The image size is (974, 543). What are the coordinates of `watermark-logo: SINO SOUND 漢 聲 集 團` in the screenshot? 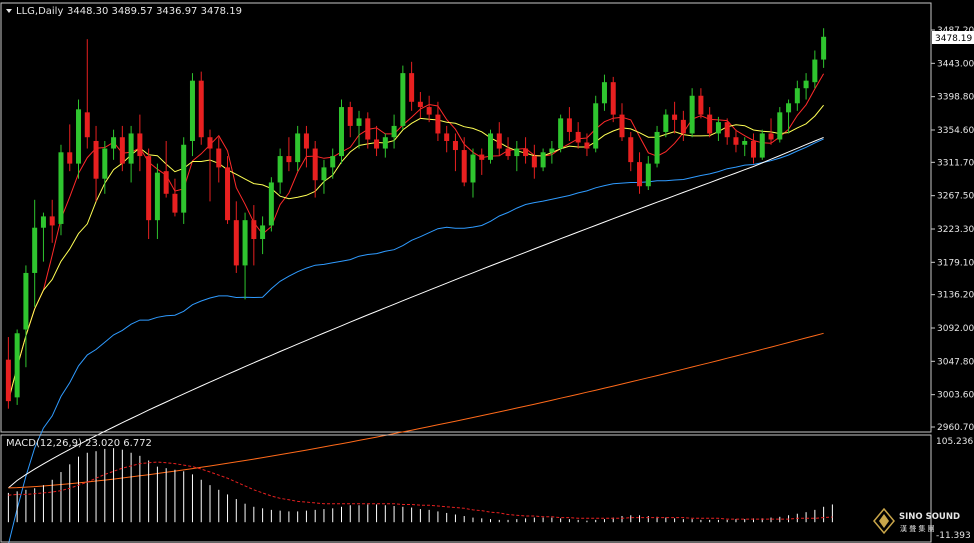 It's located at (916, 521).